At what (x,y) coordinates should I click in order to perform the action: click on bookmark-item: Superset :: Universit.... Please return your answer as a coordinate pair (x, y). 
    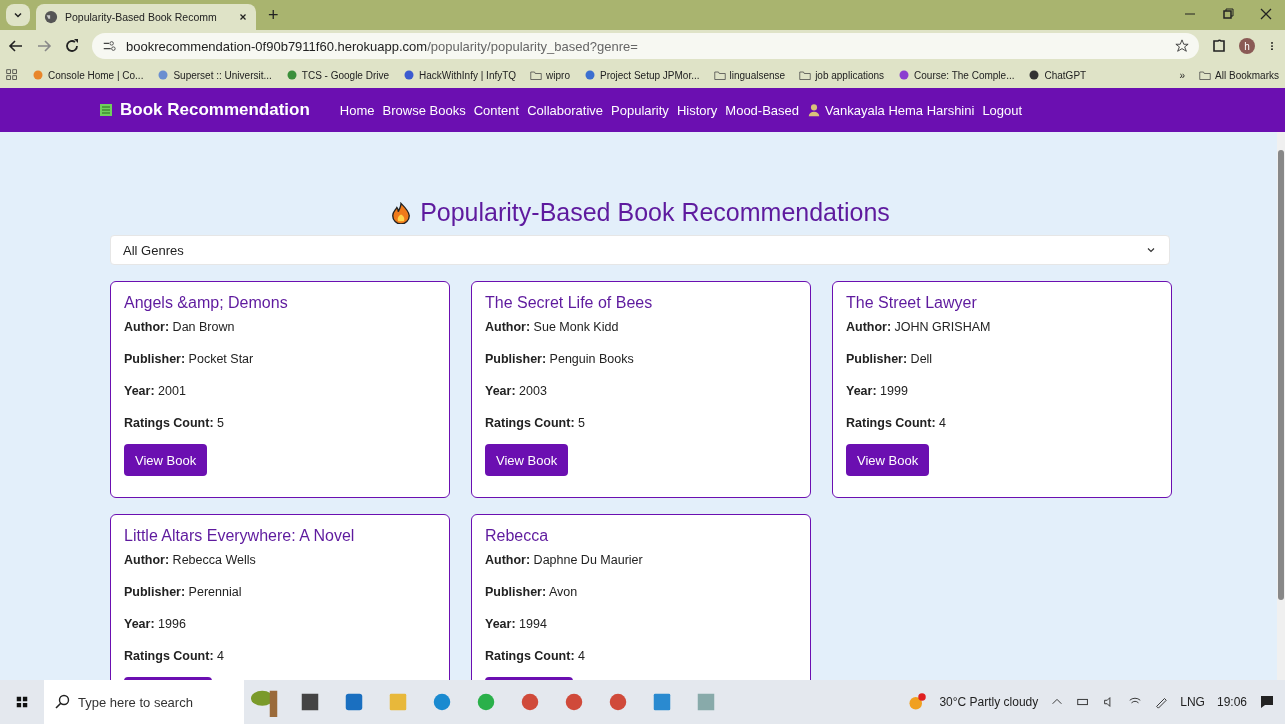
    Looking at the image, I should click on (214, 75).